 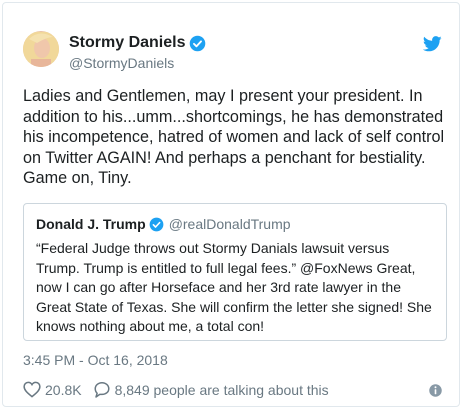 I want to click on quoted-display-name: Donald J. Trump, so click(x=91, y=224).